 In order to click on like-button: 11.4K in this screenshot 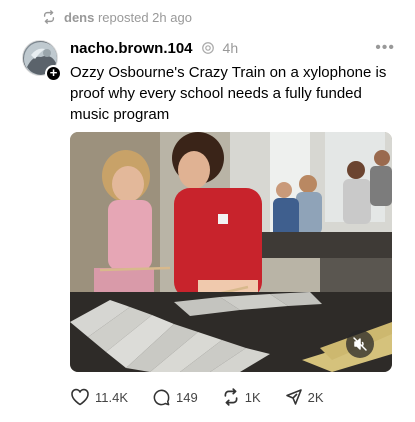, I will do `click(99, 397)`.